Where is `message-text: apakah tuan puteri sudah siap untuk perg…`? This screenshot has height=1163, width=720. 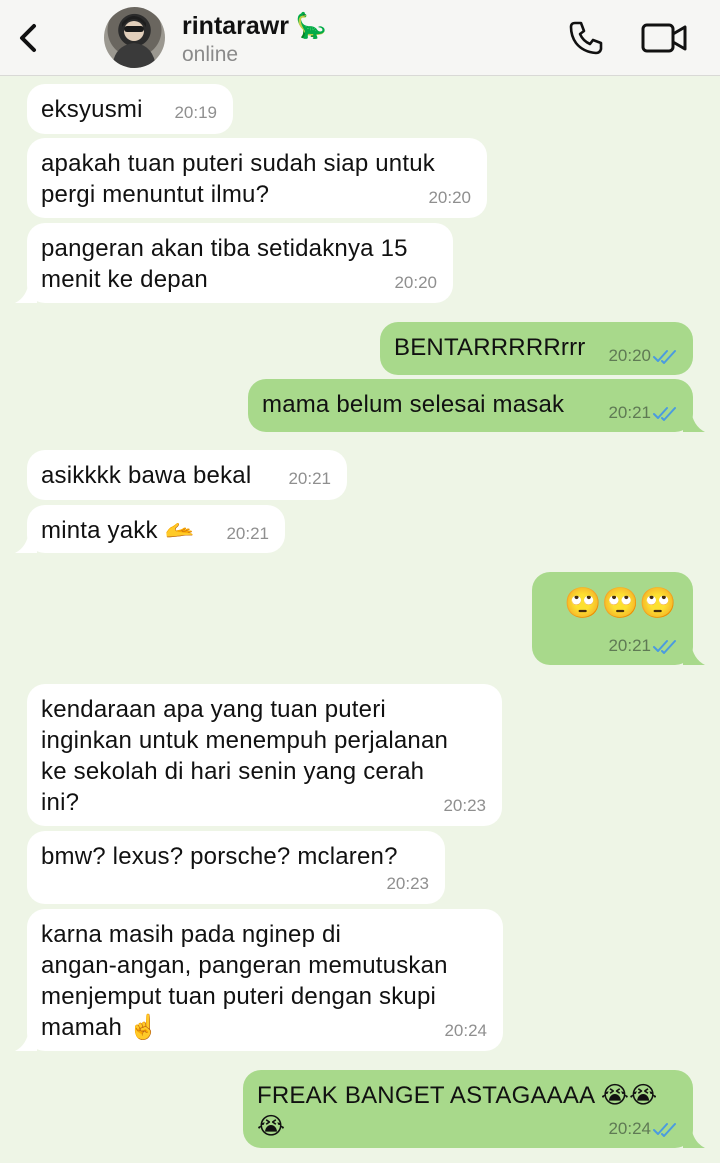 message-text: apakah tuan puteri sudah siap untuk perg… is located at coordinates (238, 179).